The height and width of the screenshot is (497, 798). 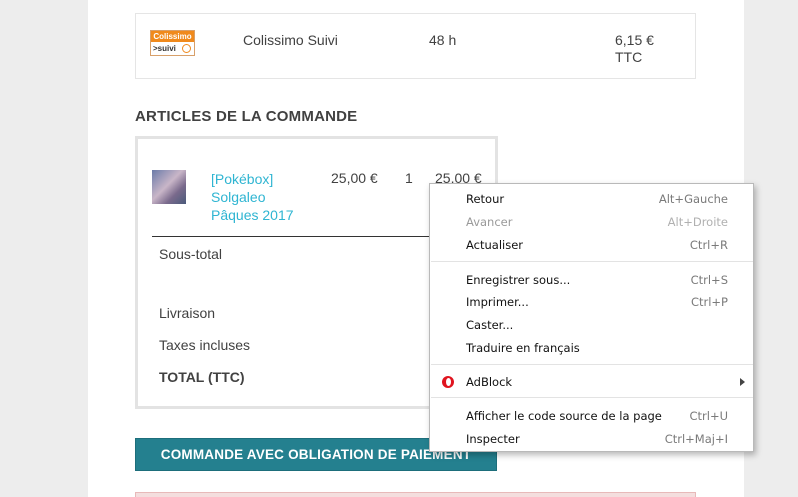 What do you see at coordinates (409, 178) in the screenshot?
I see `product-quantity: 1` at bounding box center [409, 178].